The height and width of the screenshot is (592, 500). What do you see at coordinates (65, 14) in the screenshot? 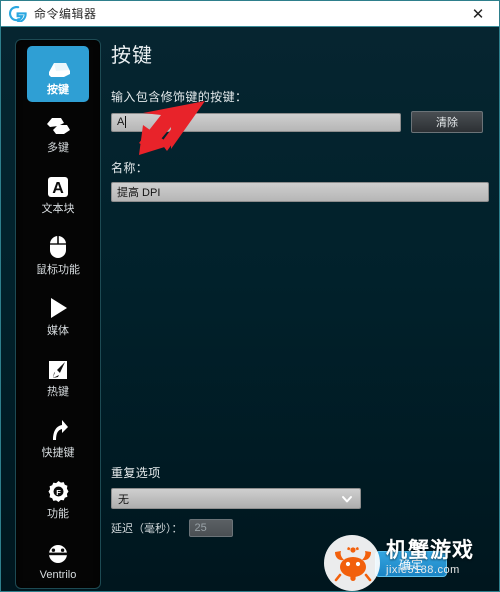
I see `window-title: 命令编辑器` at bounding box center [65, 14].